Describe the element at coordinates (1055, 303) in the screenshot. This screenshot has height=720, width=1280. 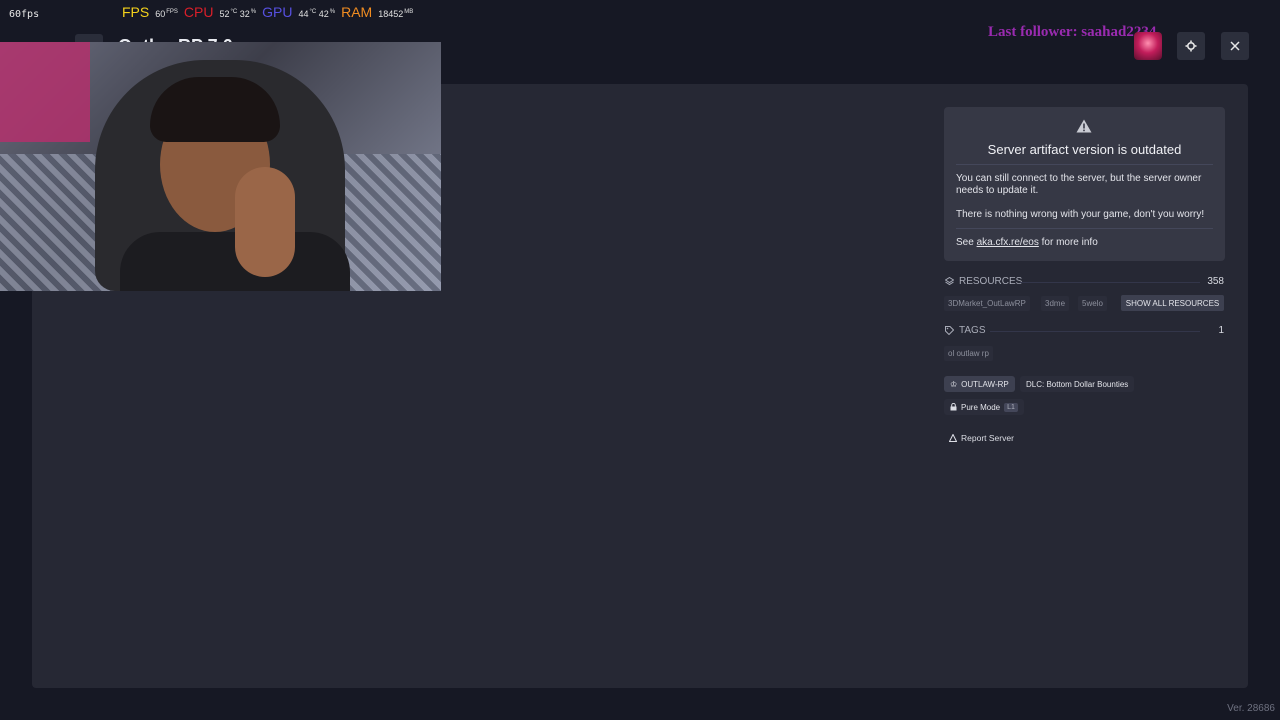
I see `resource-chip: 3dme` at that location.